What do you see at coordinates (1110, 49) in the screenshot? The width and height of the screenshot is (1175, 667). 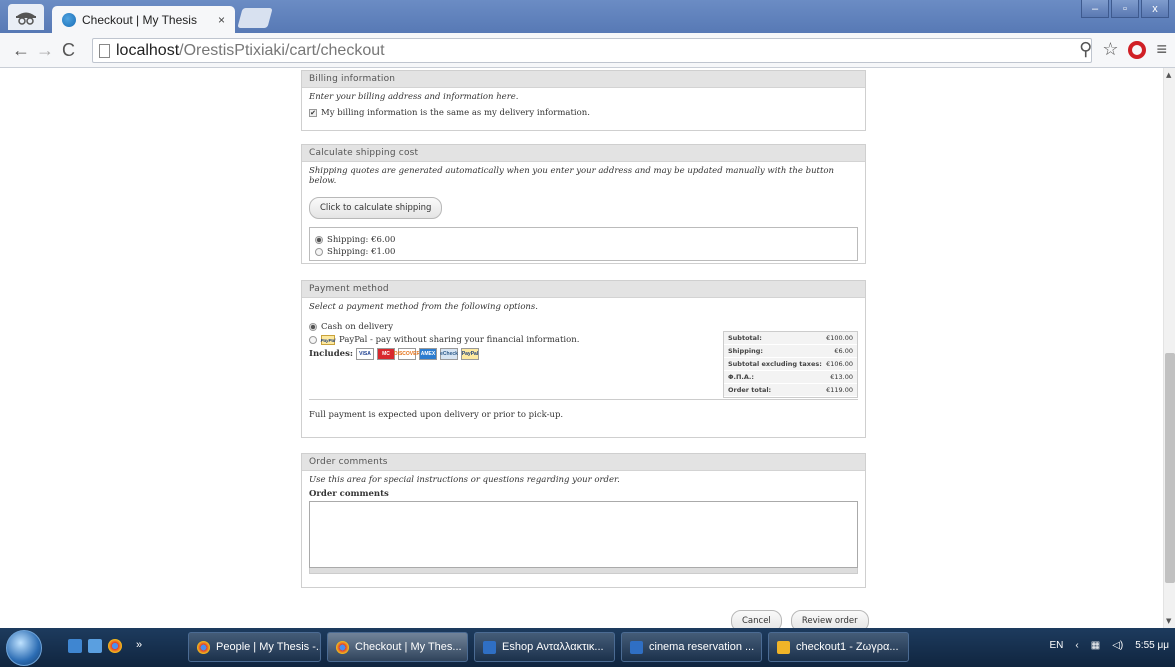 I see `bookmark-star-icon: ☆` at bounding box center [1110, 49].